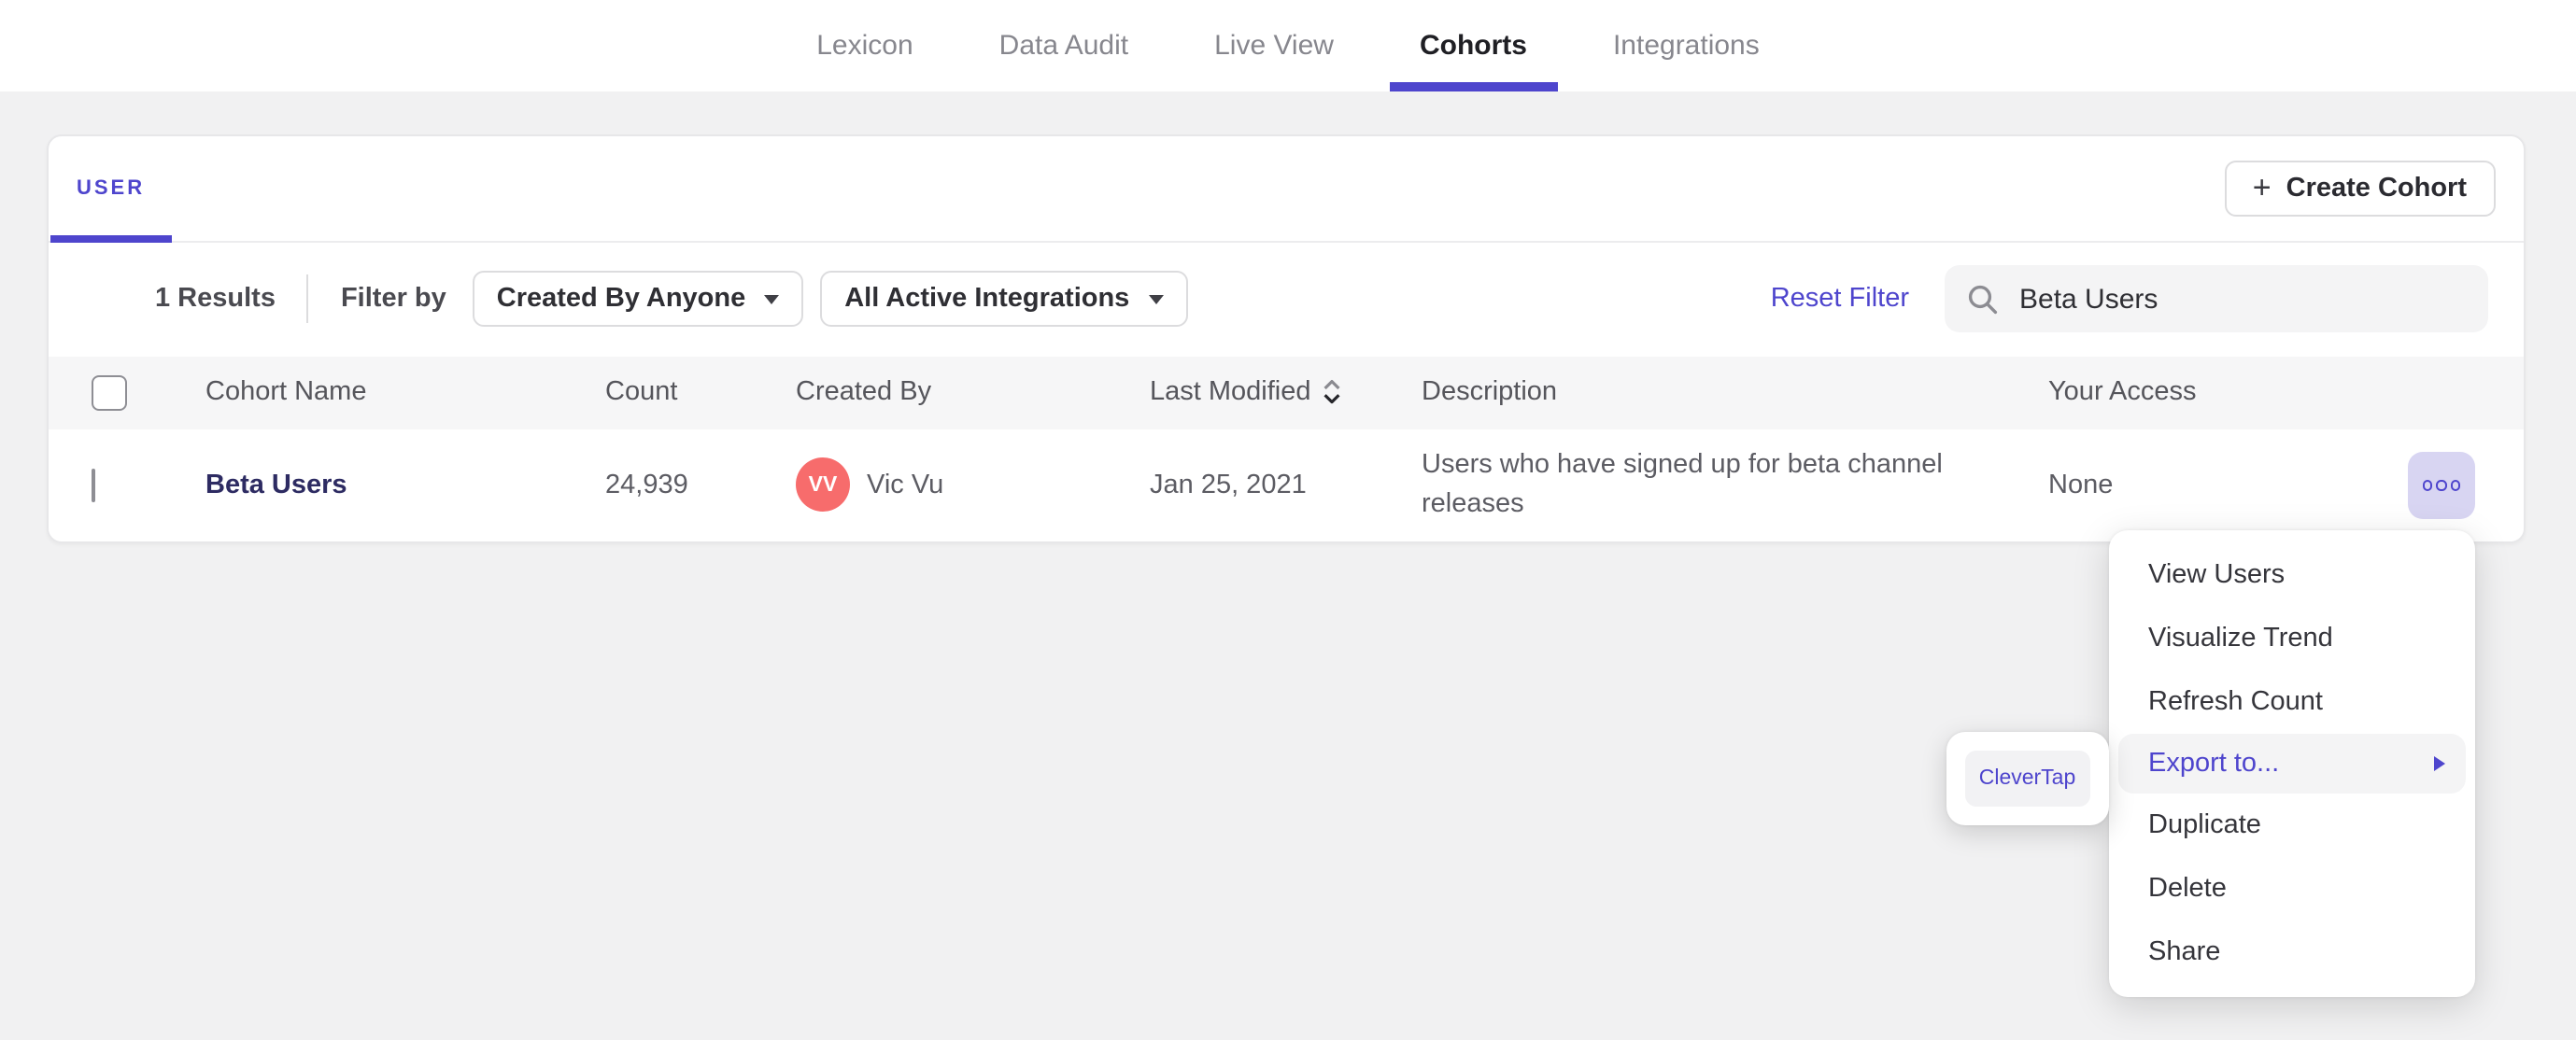  Describe the element at coordinates (1983, 299) in the screenshot. I see `search-icon` at that location.